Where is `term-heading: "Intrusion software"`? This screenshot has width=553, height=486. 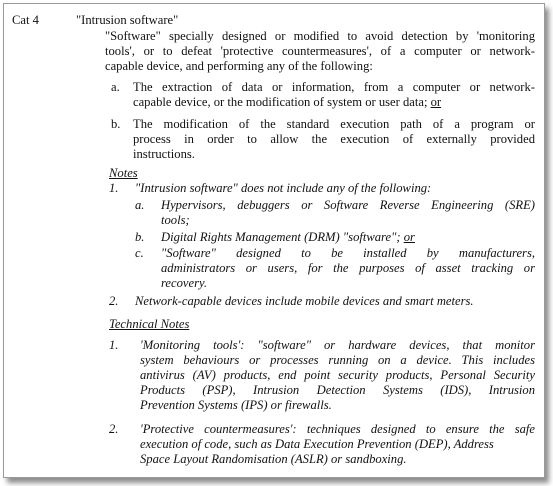 term-heading: "Intrusion software" is located at coordinates (127, 20).